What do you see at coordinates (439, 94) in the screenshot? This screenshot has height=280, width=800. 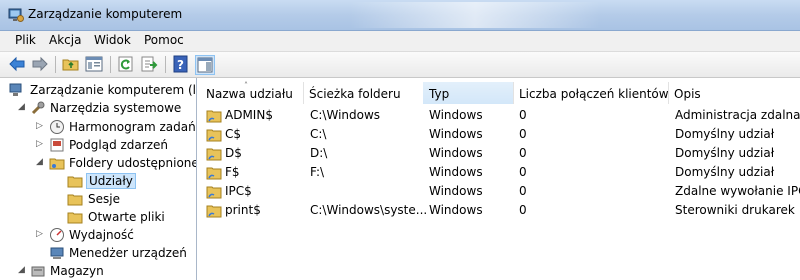 I see `column-label: Typ` at bounding box center [439, 94].